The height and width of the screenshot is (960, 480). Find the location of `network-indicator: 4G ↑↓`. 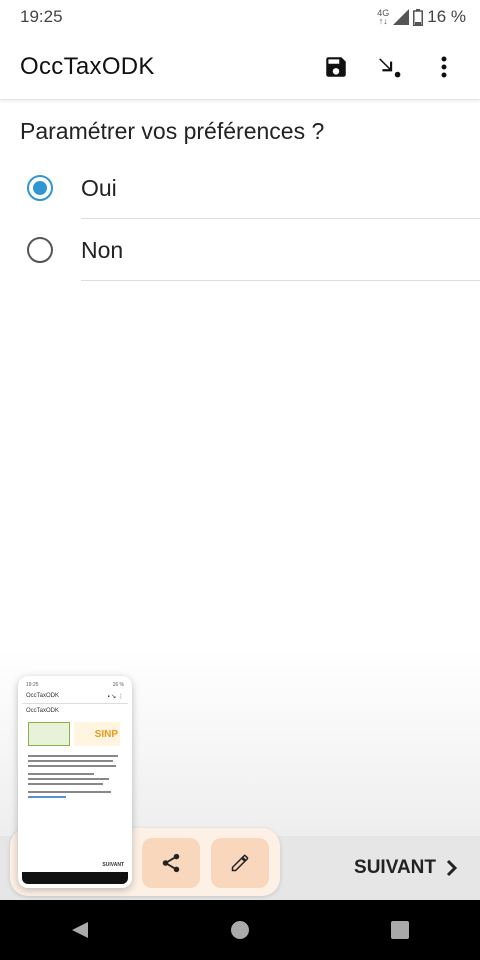

network-indicator: 4G ↑↓ is located at coordinates (383, 17).